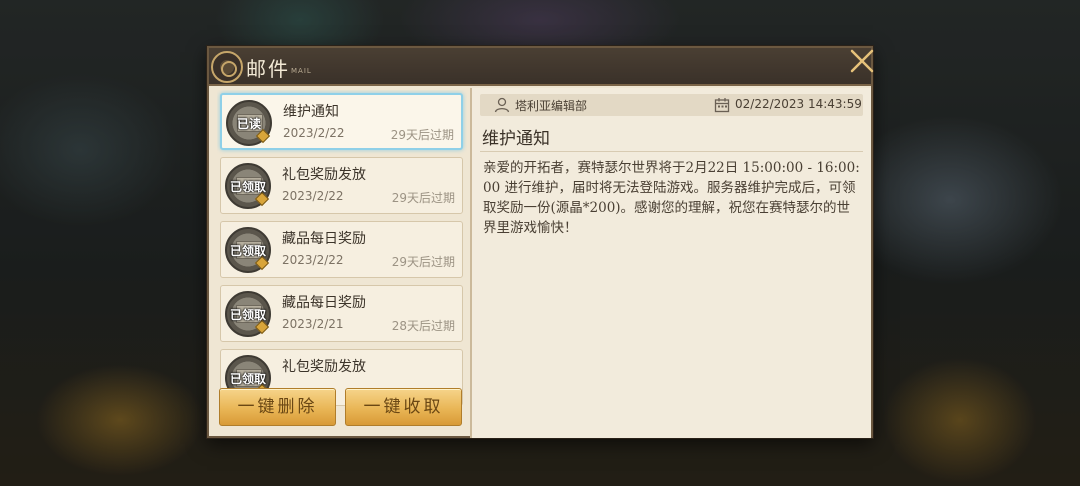 The image size is (1080, 486). Describe the element at coordinates (502, 105) in the screenshot. I see `user-icon` at that location.